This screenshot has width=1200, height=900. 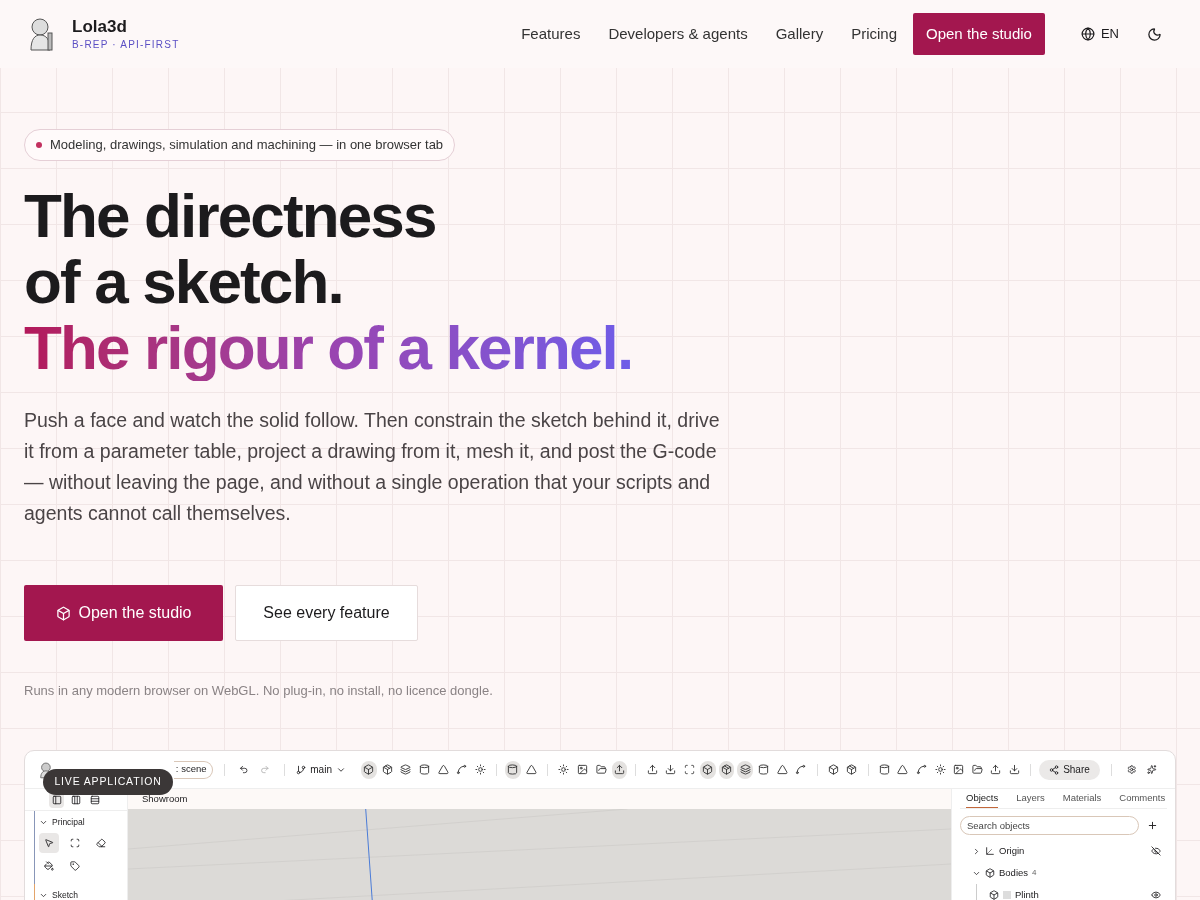 I want to click on panel-tab: Comments, so click(x=1142, y=799).